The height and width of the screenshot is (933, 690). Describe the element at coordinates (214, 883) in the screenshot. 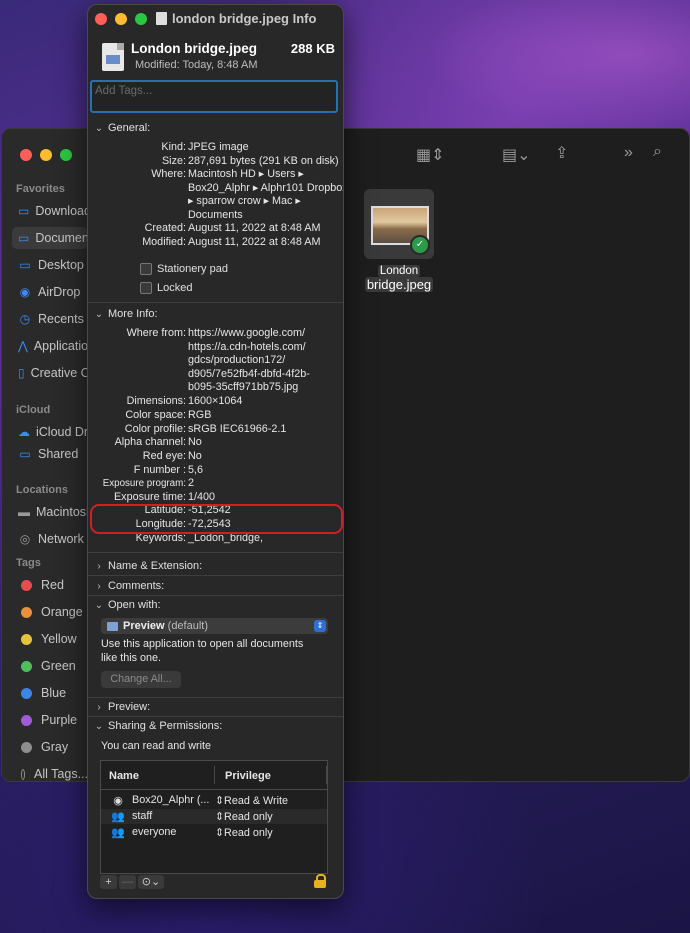

I see `permissions-toolbar: + — ⊙⌄` at that location.